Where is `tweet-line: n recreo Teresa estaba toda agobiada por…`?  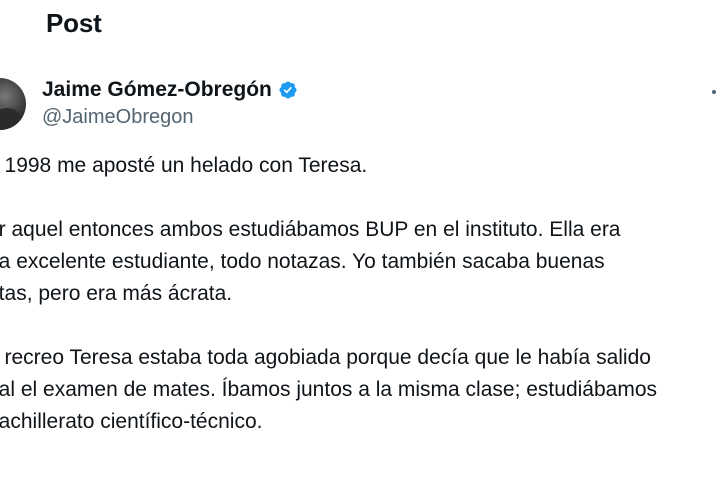 tweet-line: n recreo Teresa estaba toda agobiada por… is located at coordinates (325, 357).